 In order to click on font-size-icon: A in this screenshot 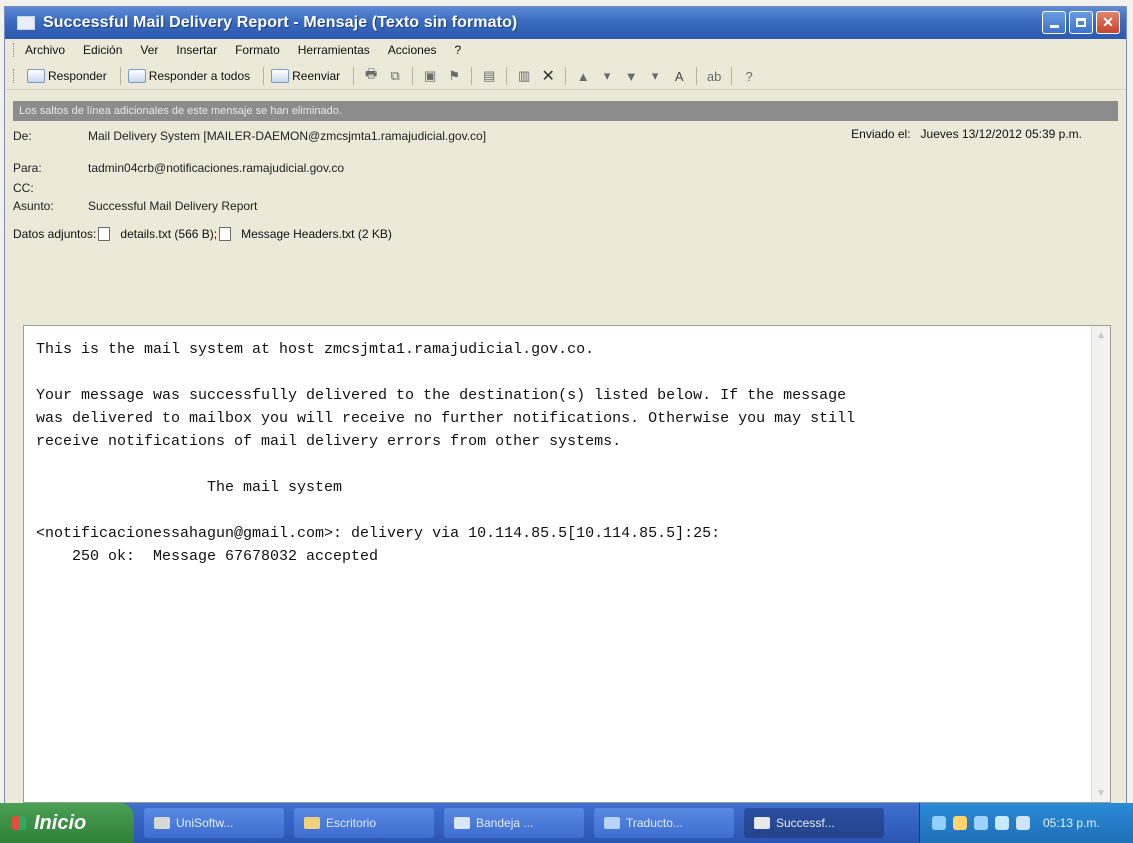, I will do `click(679, 76)`.